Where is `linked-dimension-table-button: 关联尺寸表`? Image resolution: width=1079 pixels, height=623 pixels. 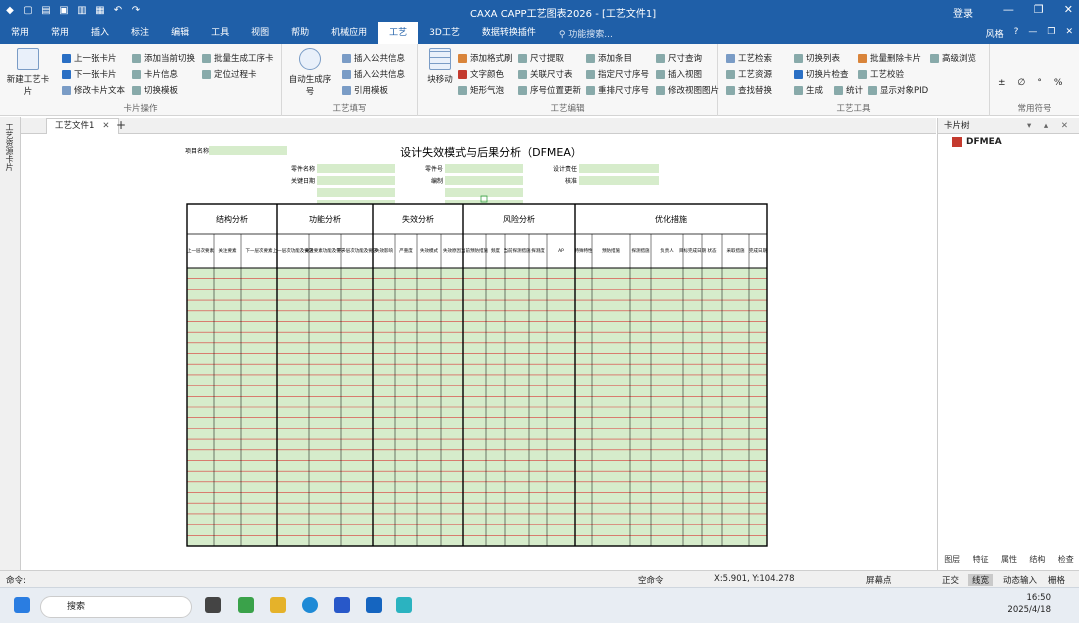
linked-dimension-table-button: 关联尺寸表 is located at coordinates (545, 74).